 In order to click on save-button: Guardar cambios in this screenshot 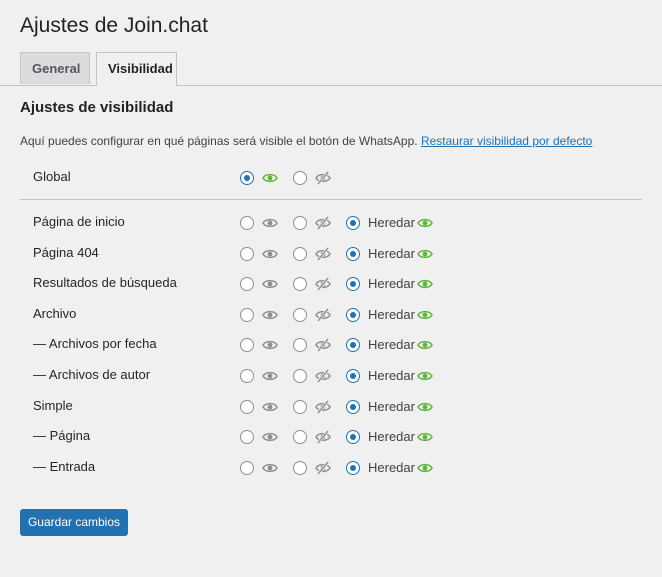, I will do `click(74, 522)`.